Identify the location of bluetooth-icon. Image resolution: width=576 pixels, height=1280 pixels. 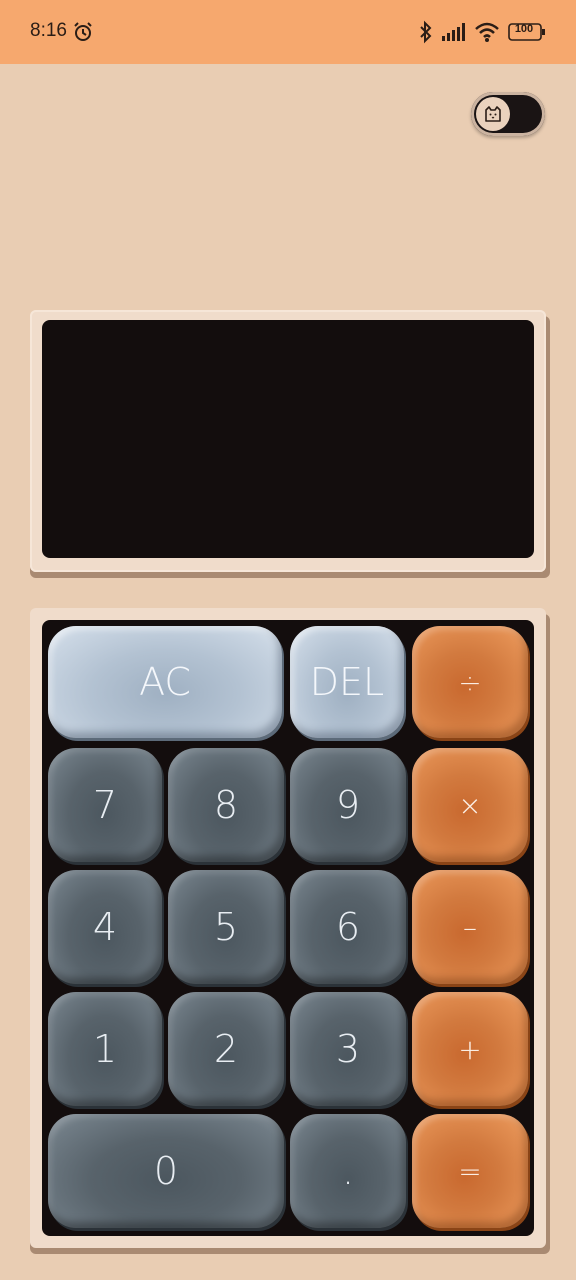
(426, 32).